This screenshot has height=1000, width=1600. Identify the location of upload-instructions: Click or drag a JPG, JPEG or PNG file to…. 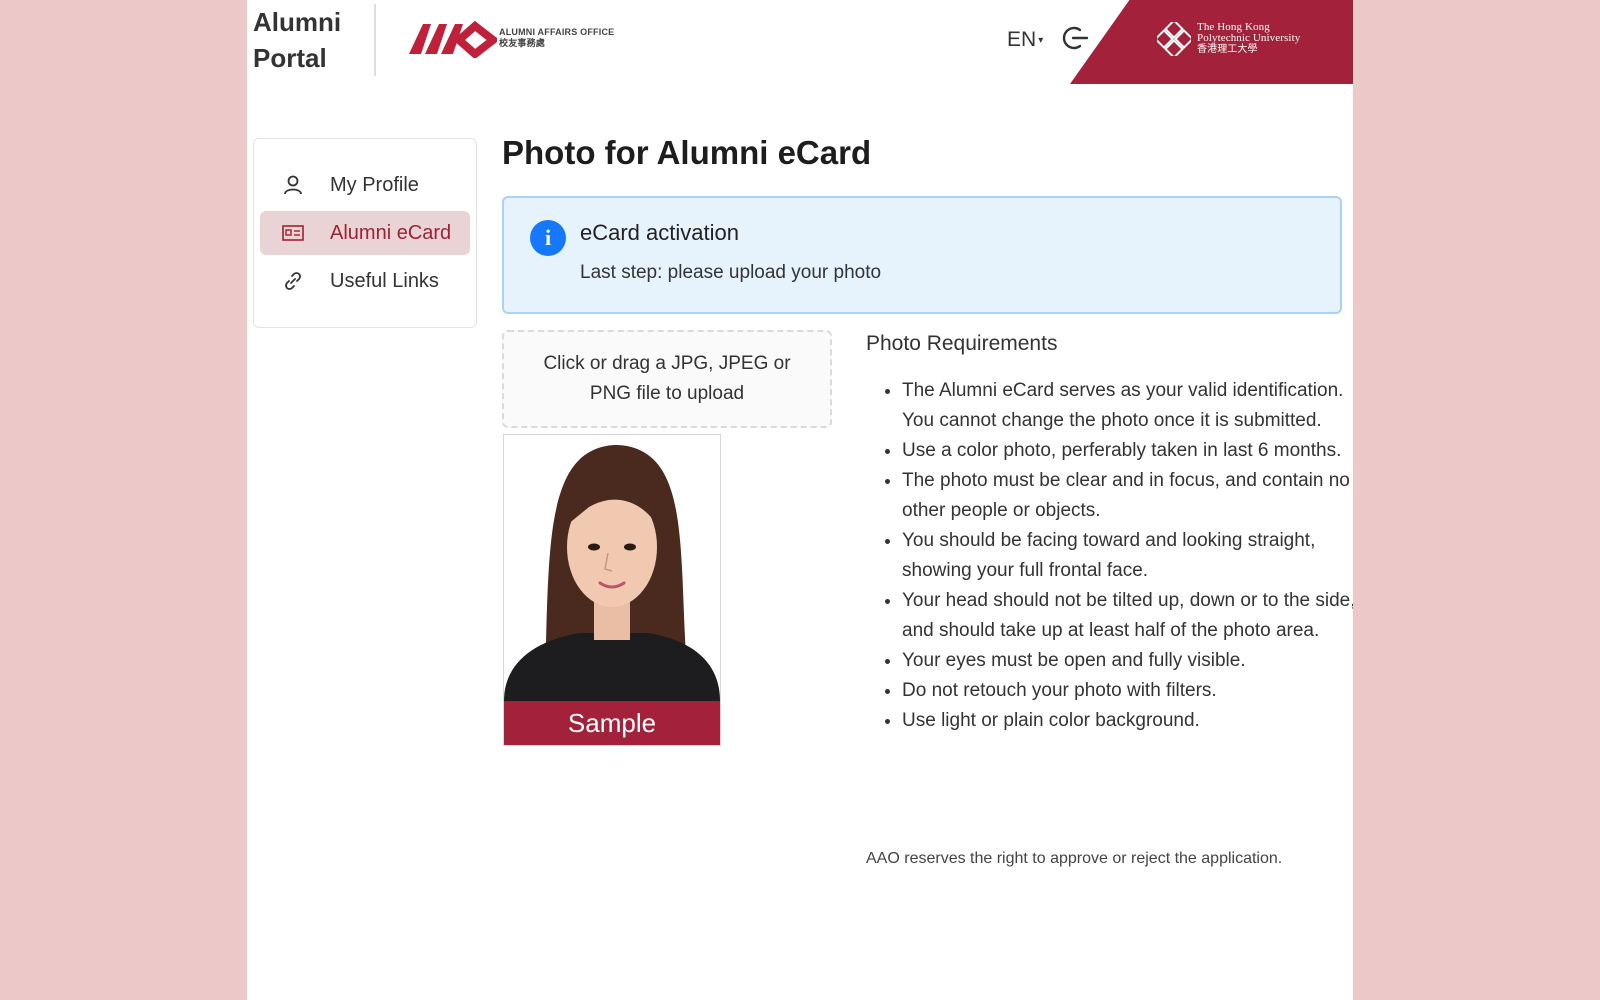
(667, 378).